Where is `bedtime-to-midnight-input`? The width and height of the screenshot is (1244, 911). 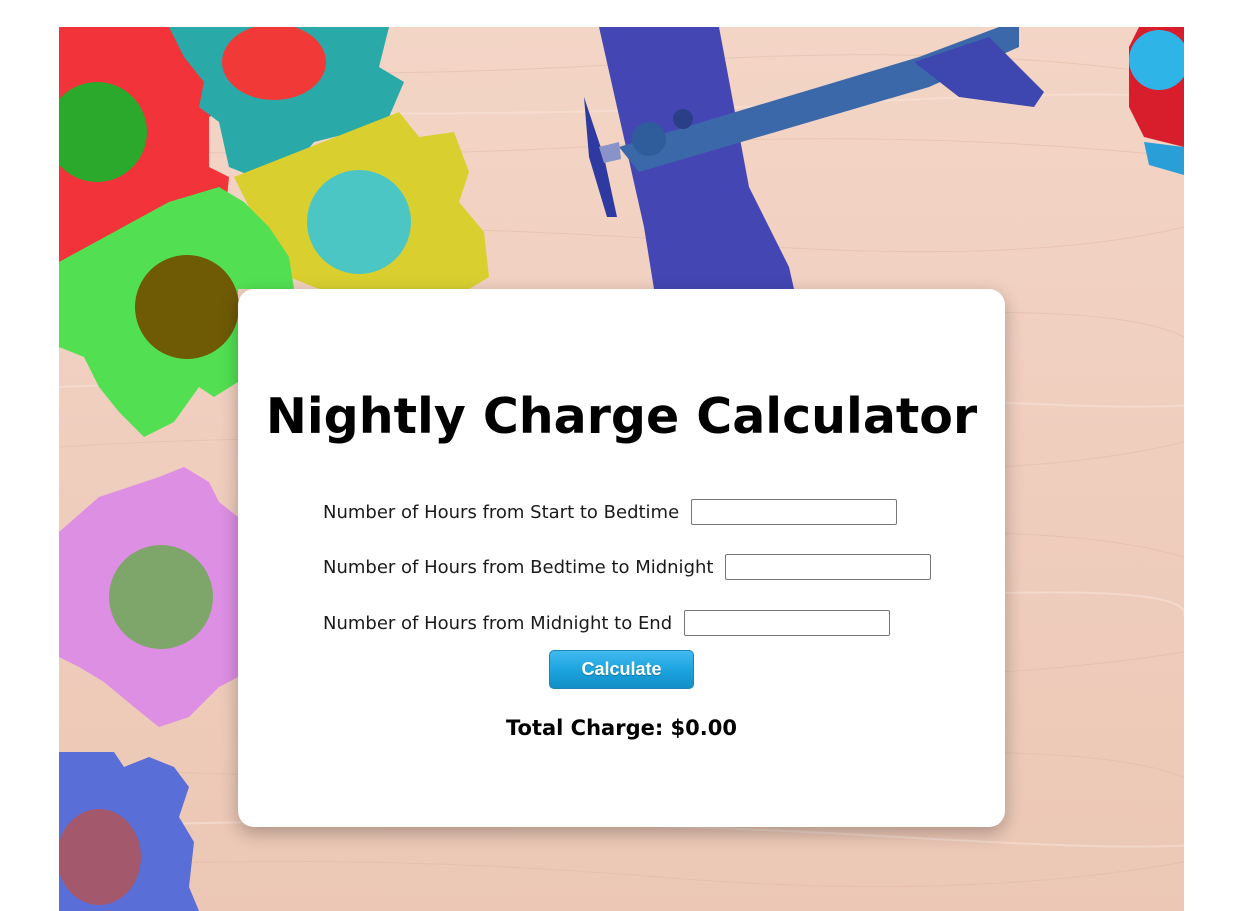
bedtime-to-midnight-input is located at coordinates (828, 567).